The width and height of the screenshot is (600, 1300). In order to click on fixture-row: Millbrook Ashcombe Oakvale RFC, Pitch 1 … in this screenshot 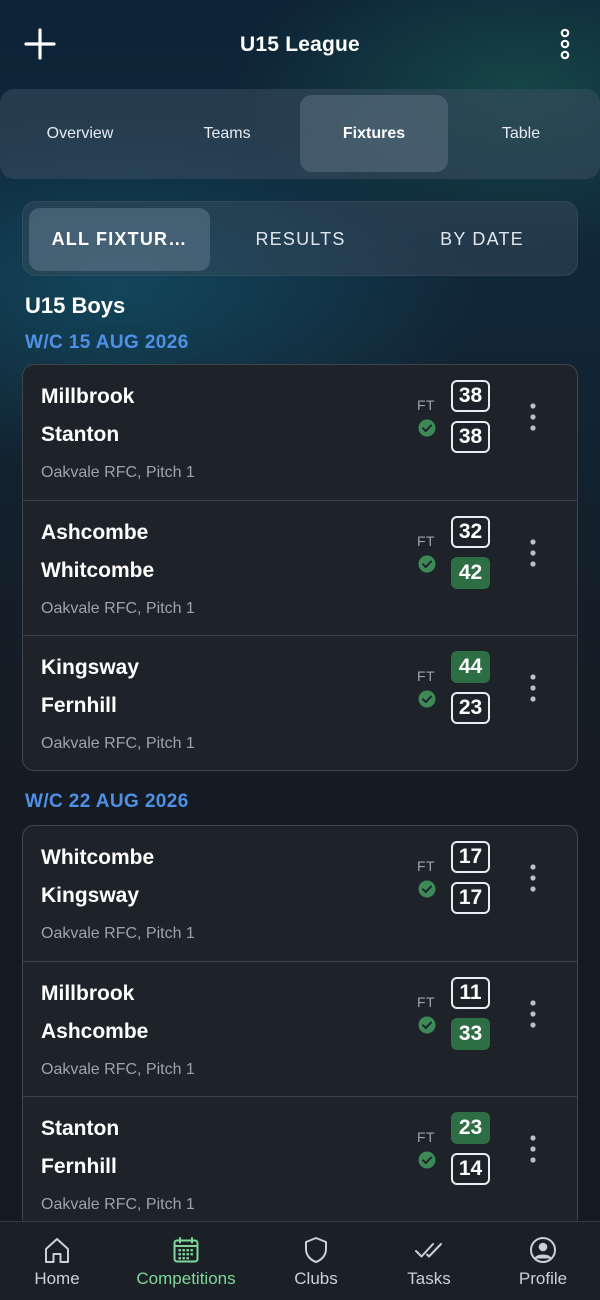, I will do `click(300, 1028)`.